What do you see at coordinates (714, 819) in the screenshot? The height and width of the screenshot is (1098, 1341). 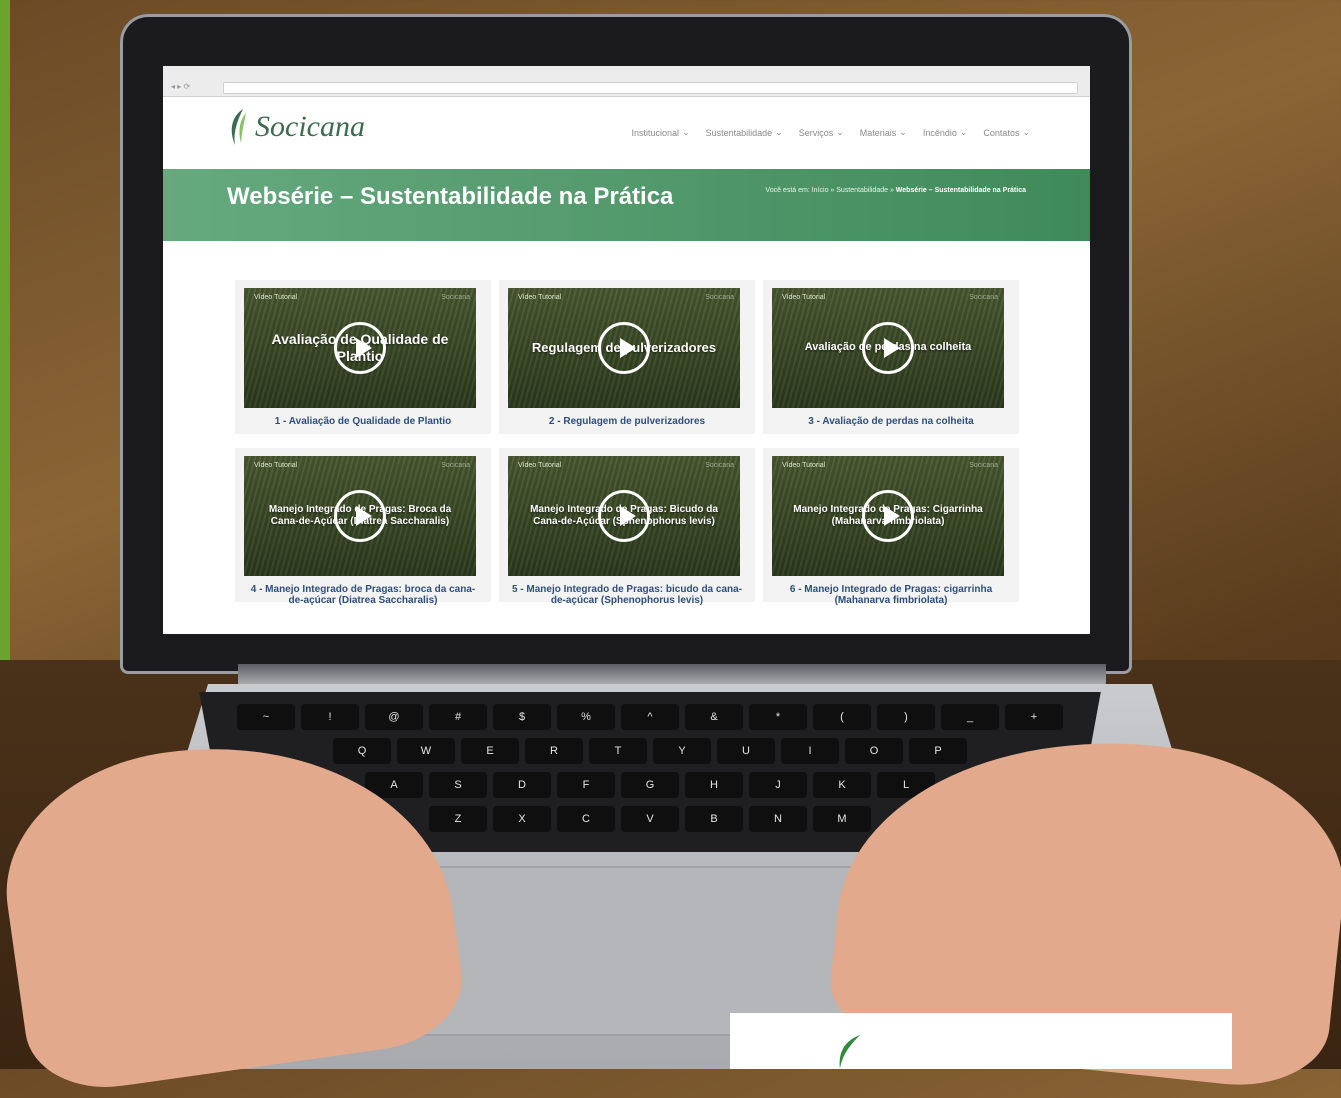 I see `keyboard-key: B` at bounding box center [714, 819].